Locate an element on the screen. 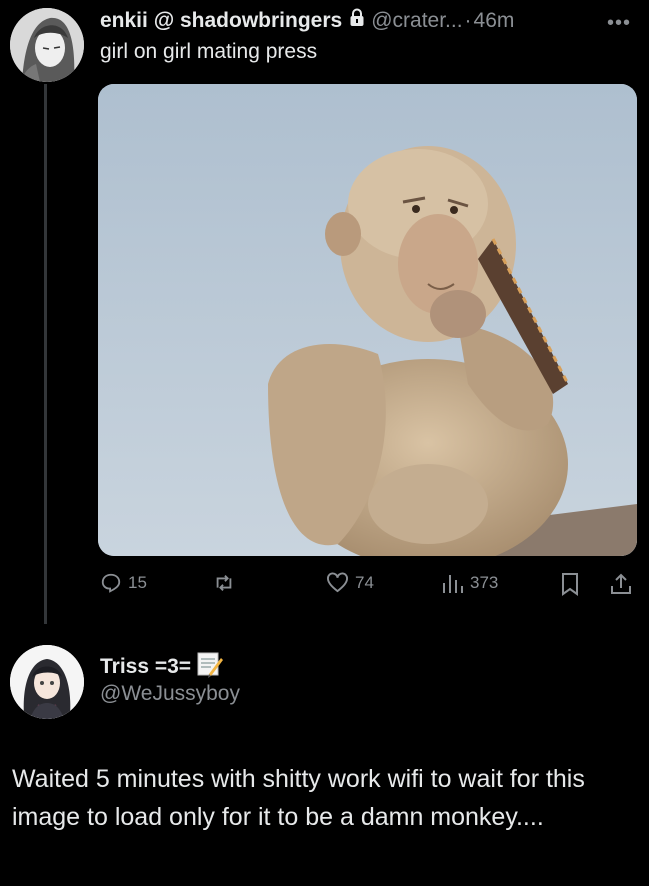 The height and width of the screenshot is (886, 649). tweet-timestamp: 46m is located at coordinates (494, 21).